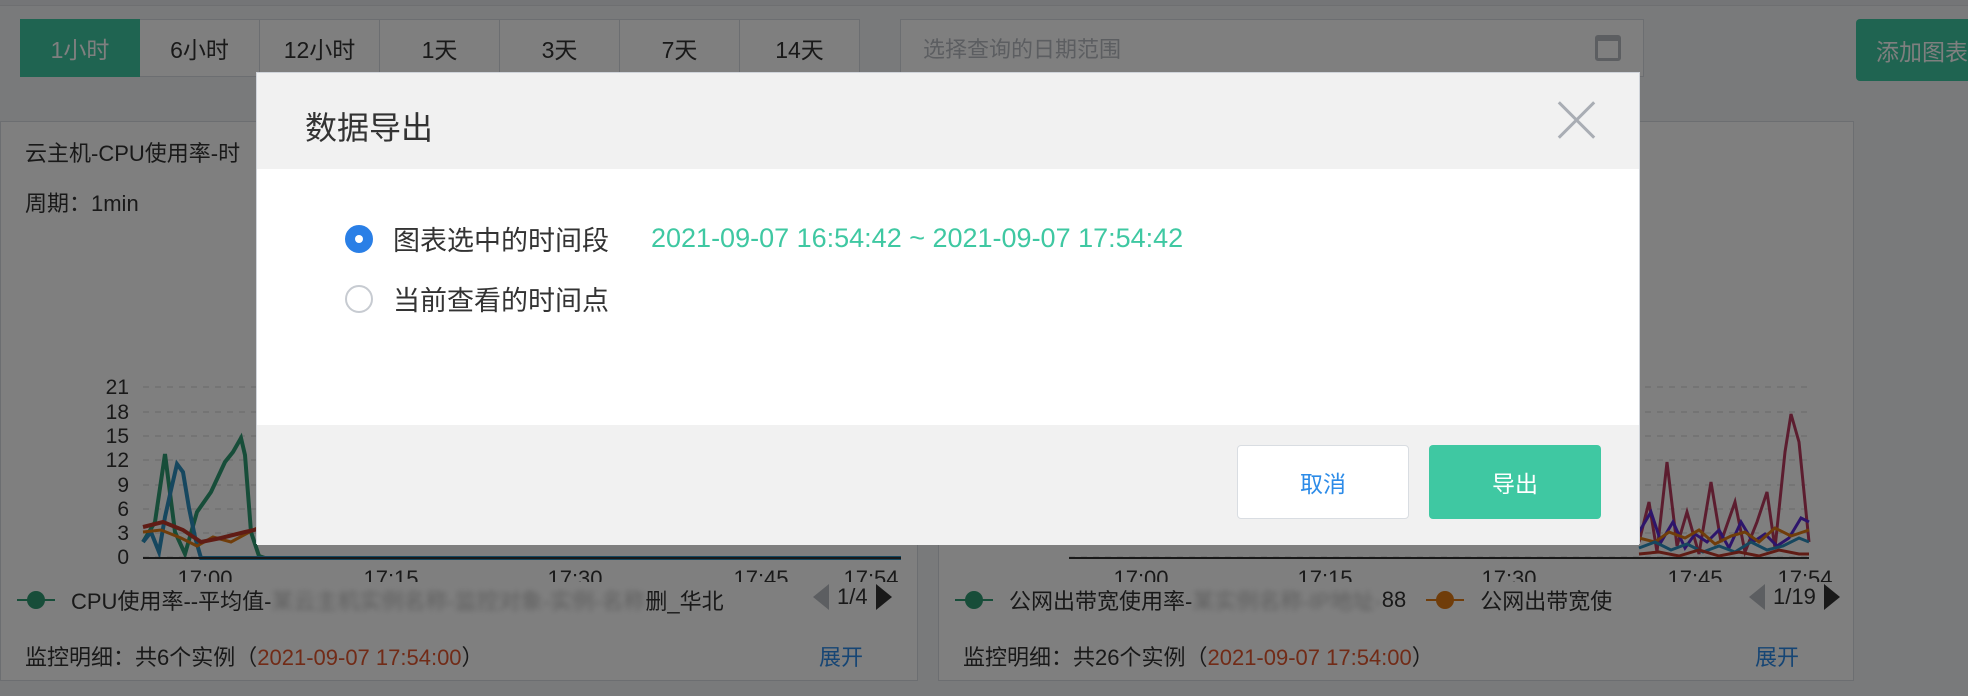 The image size is (1968, 696). What do you see at coordinates (359, 238) in the screenshot?
I see `radio-selected-range` at bounding box center [359, 238].